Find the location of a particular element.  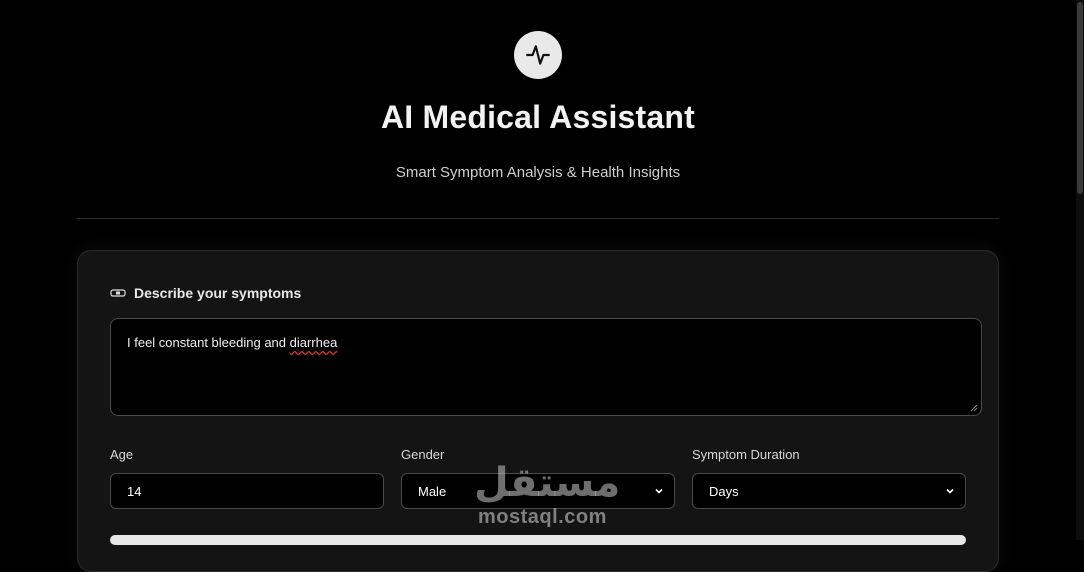

bandage-icon is located at coordinates (118, 293).